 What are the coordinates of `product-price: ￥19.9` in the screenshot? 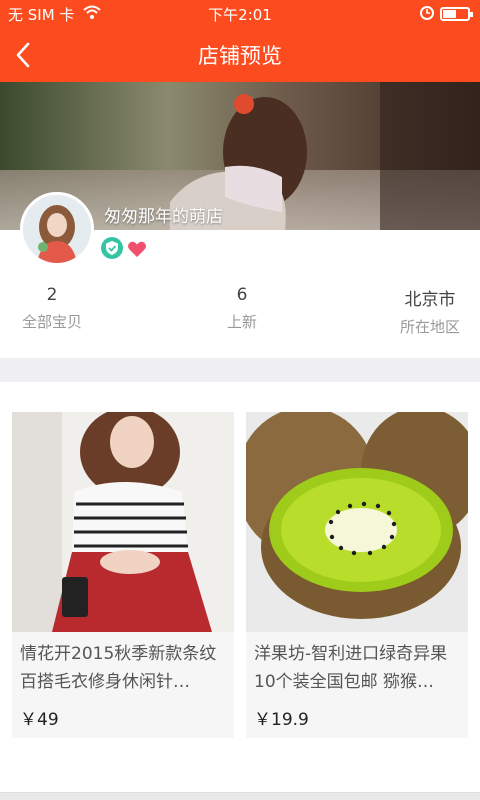 It's located at (281, 720).